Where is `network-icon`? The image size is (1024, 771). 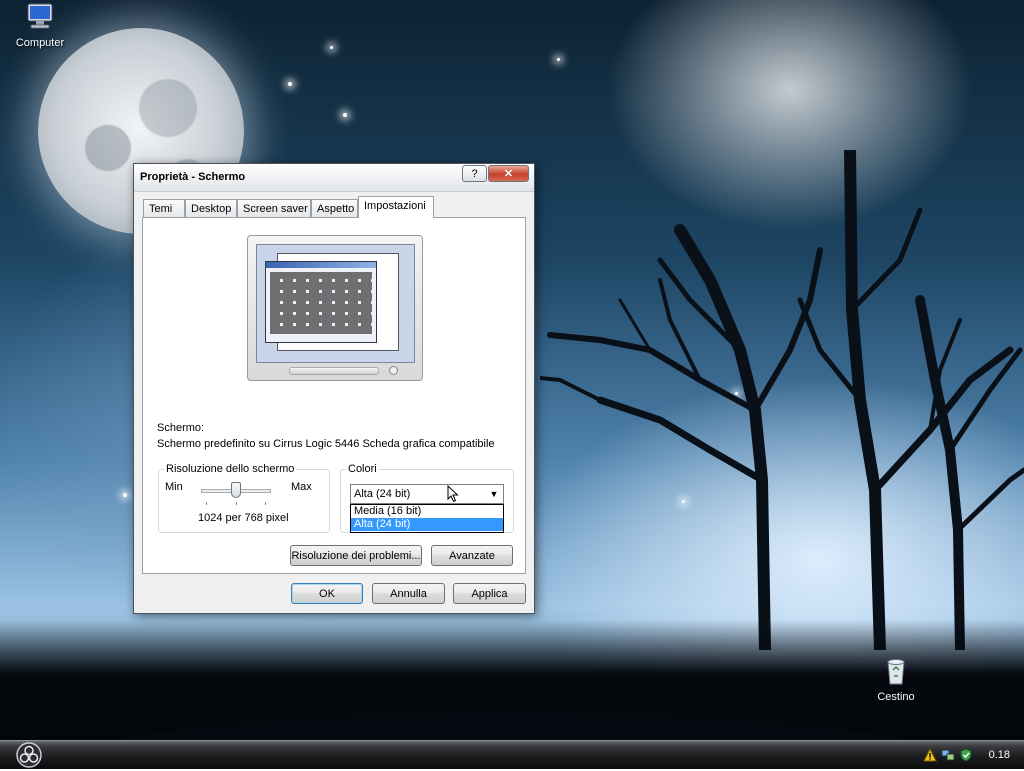 network-icon is located at coordinates (948, 755).